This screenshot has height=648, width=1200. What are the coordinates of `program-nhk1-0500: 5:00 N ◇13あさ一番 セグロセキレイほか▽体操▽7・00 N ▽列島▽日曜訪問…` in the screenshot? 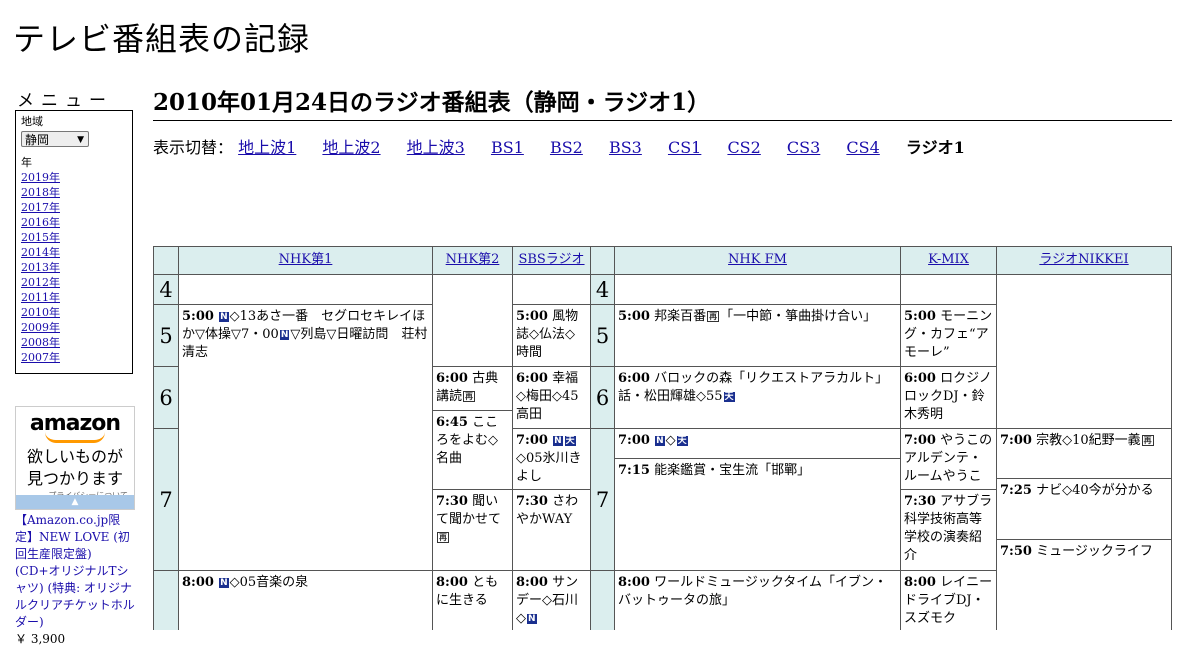 It's located at (305, 437).